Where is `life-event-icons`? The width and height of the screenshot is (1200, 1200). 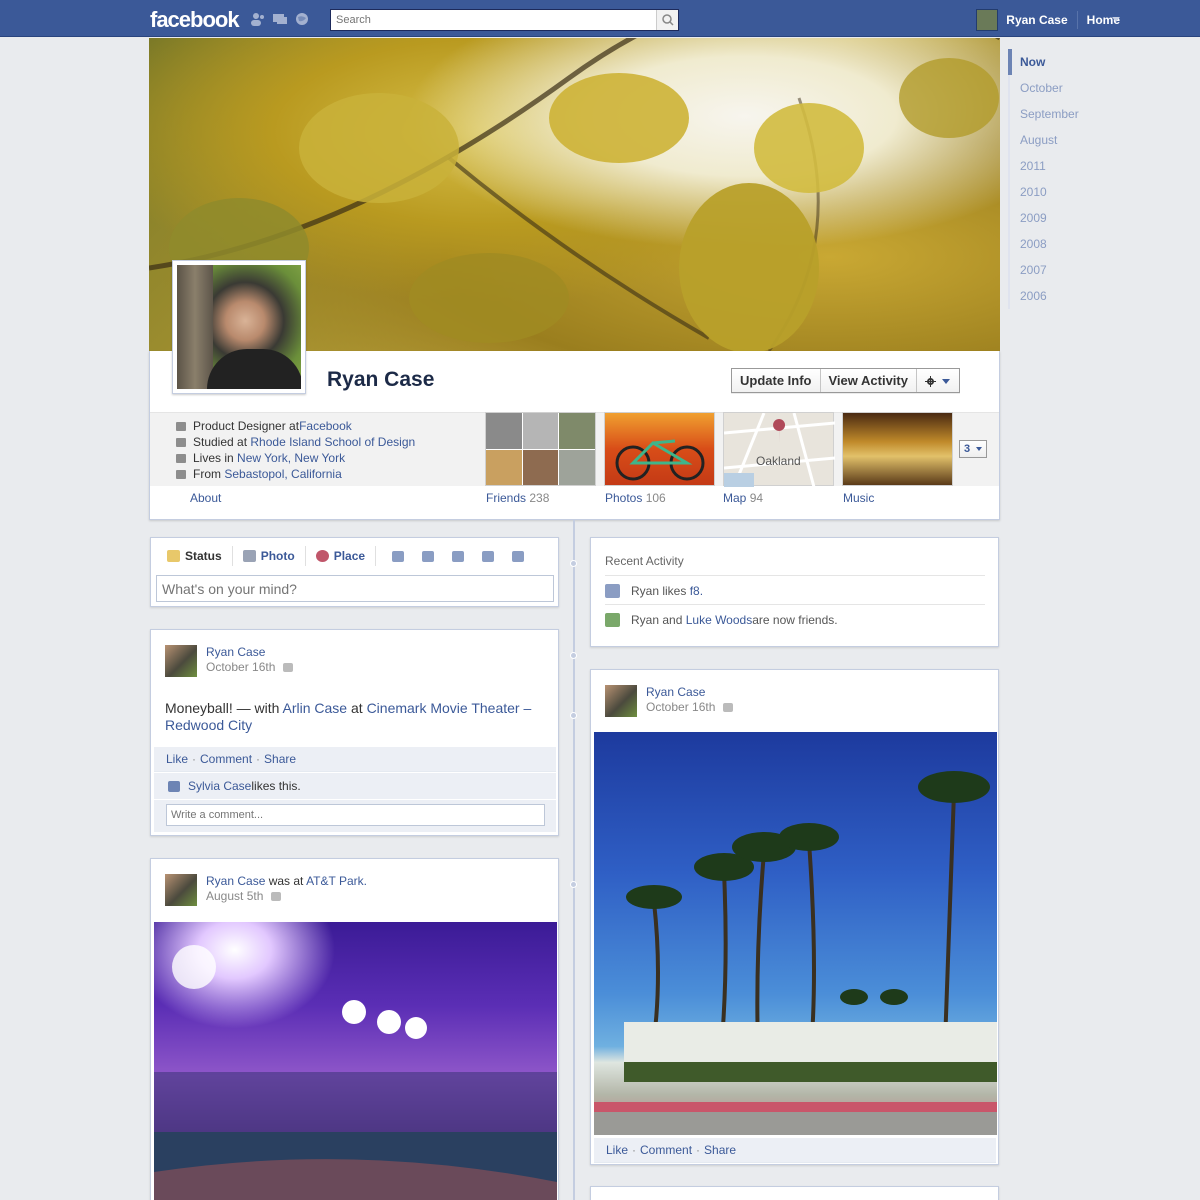
life-event-icons is located at coordinates (458, 556).